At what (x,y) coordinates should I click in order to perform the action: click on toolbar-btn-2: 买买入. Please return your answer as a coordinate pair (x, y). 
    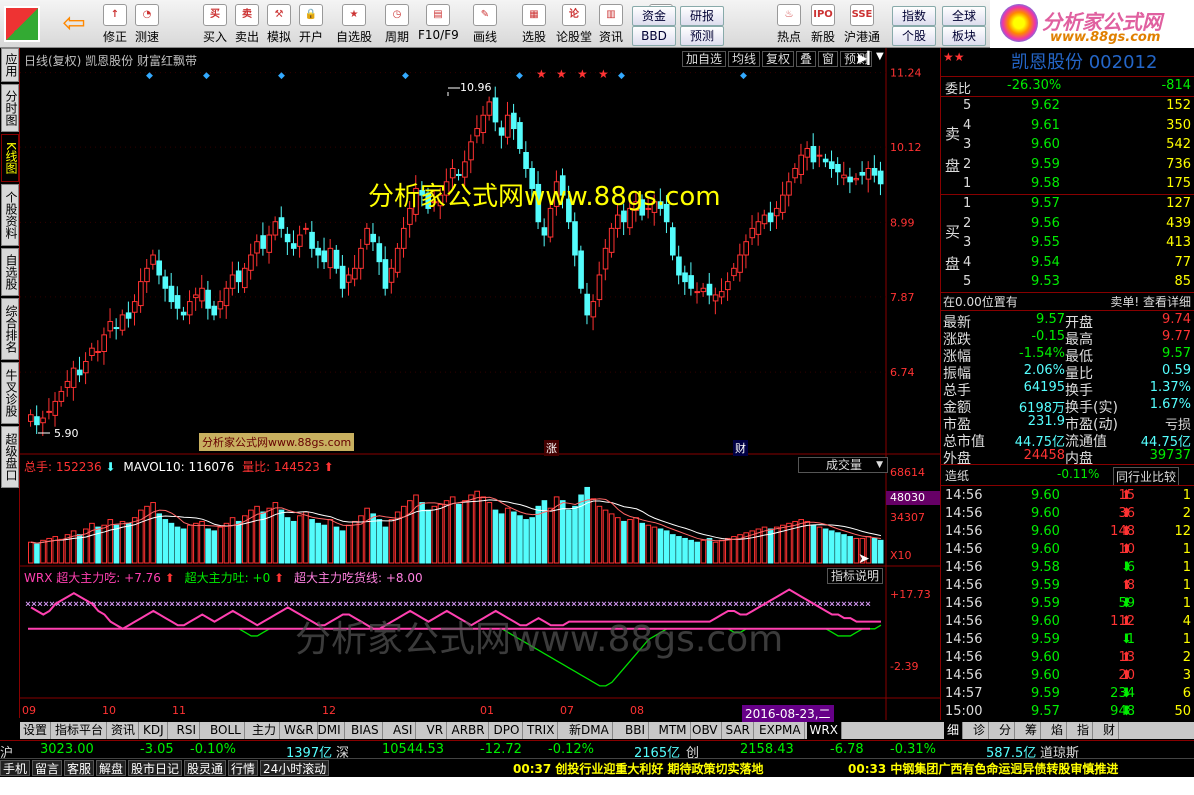
    Looking at the image, I should click on (215, 24).